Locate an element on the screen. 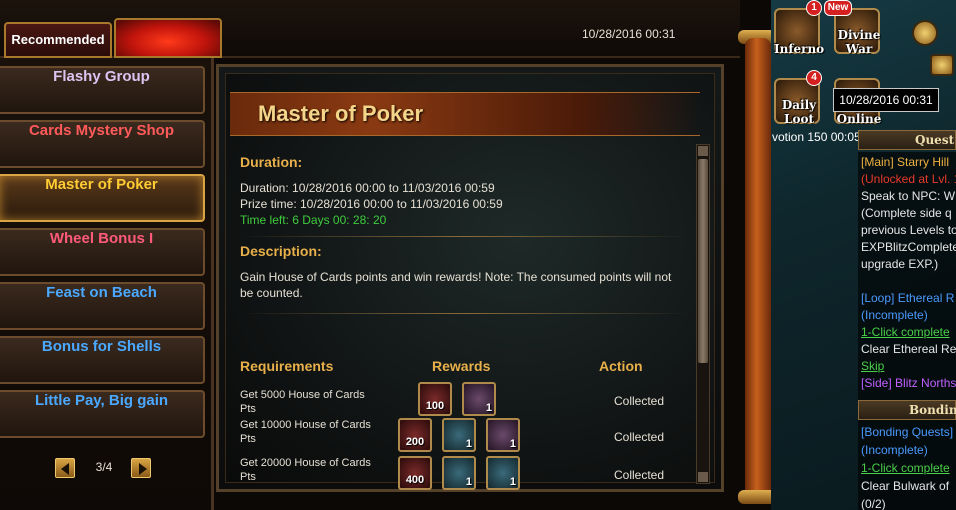  sidebar-item: Flashy Group is located at coordinates (102, 90).